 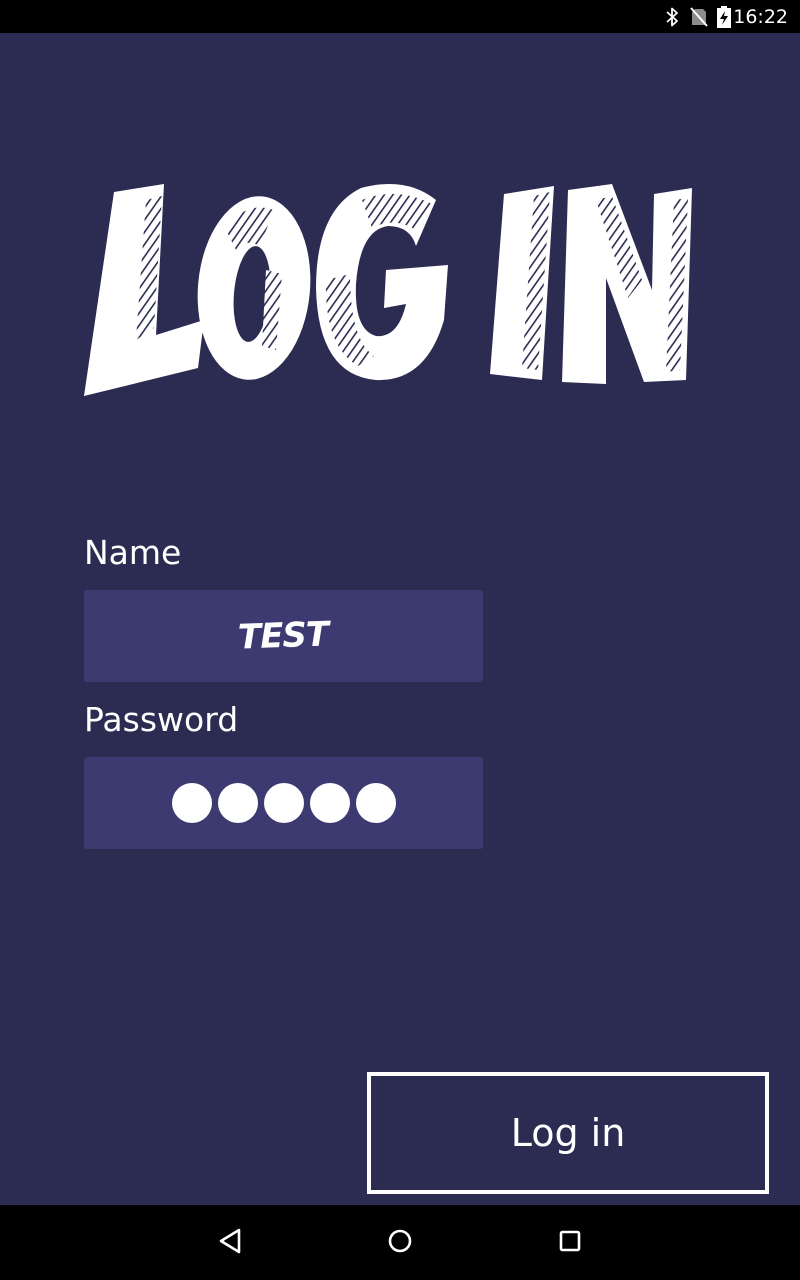 I want to click on log-in-button: Log in, so click(x=568, y=1133).